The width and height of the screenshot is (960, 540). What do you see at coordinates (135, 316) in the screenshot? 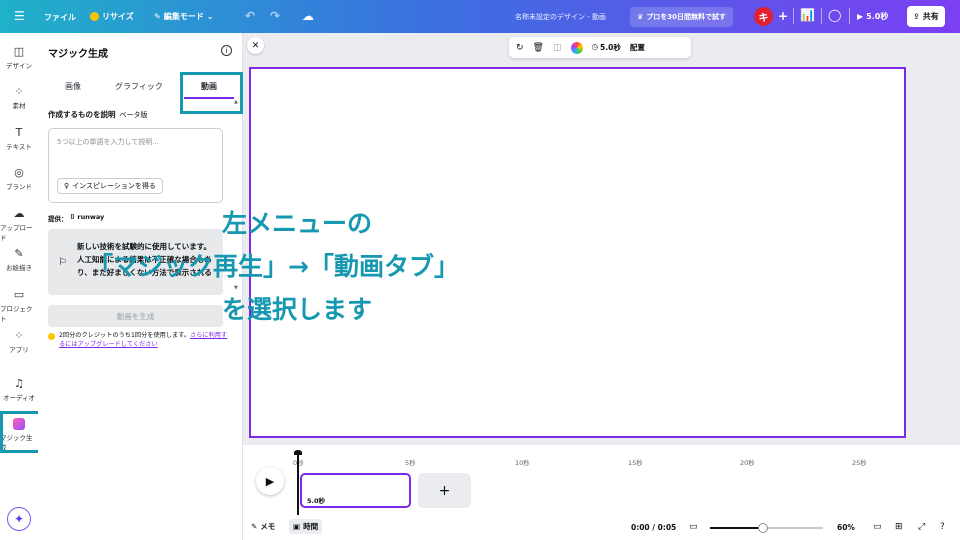
I see `generate-video-button: 動画を生成` at bounding box center [135, 316].